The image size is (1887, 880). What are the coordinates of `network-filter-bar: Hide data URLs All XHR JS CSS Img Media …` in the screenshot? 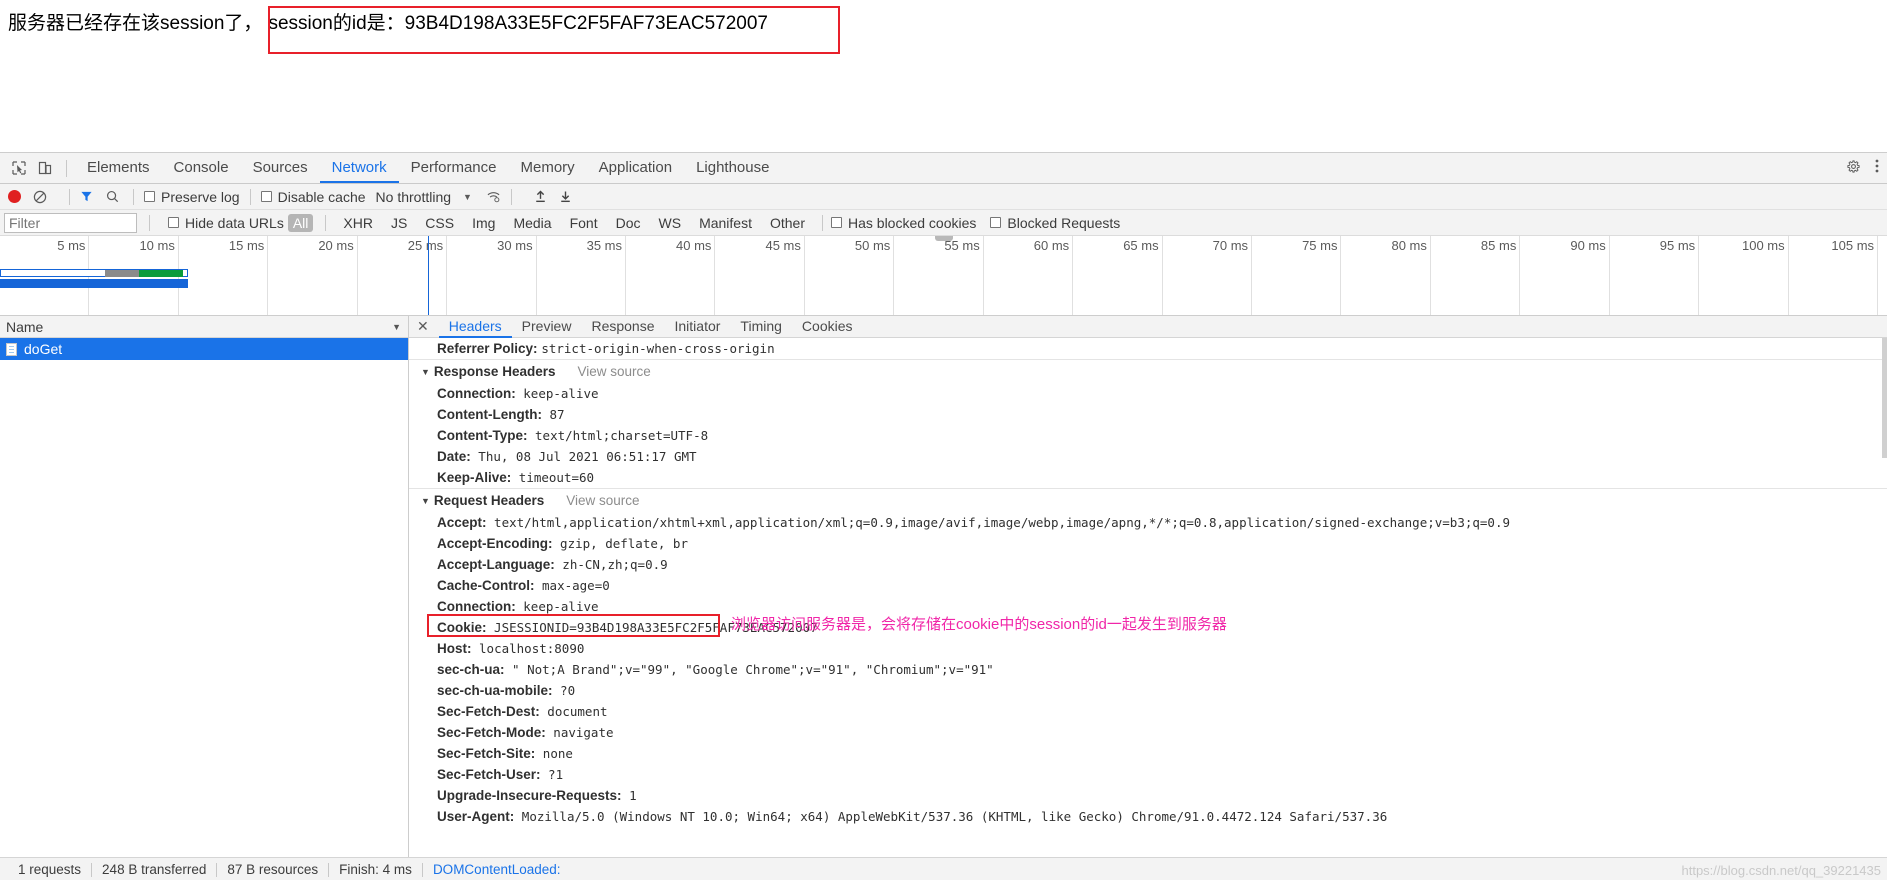 It's located at (943, 223).